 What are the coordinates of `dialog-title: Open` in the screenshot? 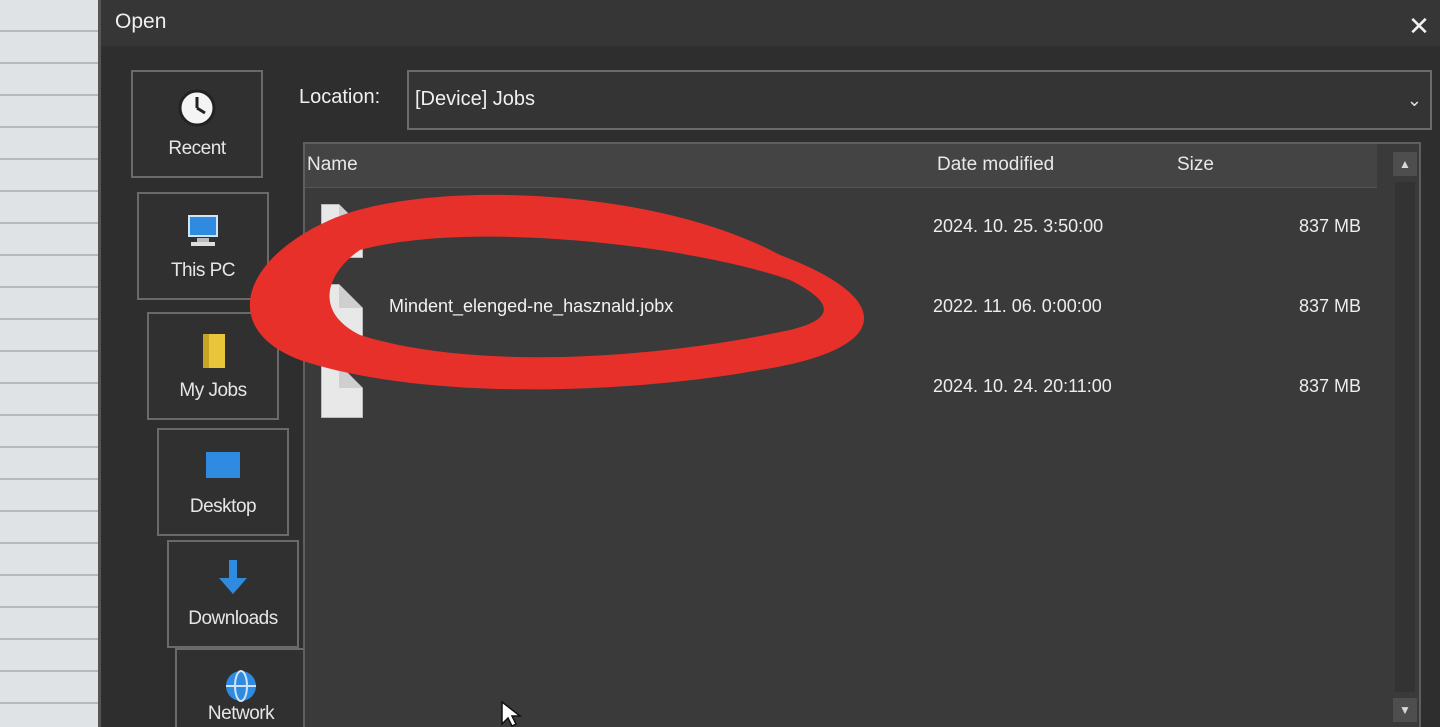 It's located at (141, 21).